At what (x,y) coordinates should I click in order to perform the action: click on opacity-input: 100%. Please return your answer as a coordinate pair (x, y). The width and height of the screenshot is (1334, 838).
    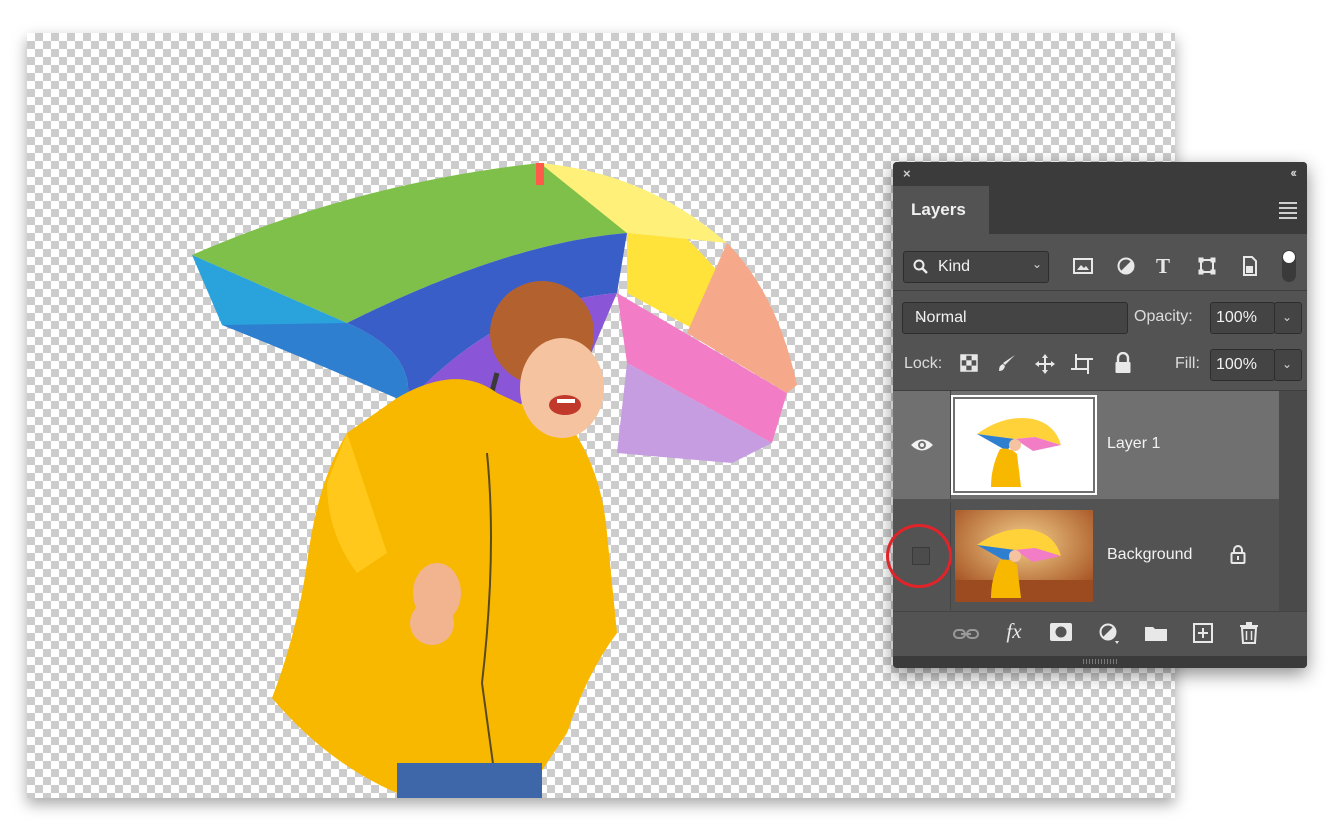
    Looking at the image, I should click on (1242, 318).